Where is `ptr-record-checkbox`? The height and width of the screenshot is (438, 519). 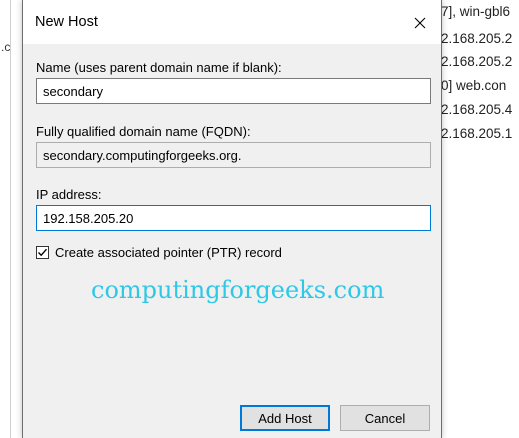
ptr-record-checkbox is located at coordinates (42, 252).